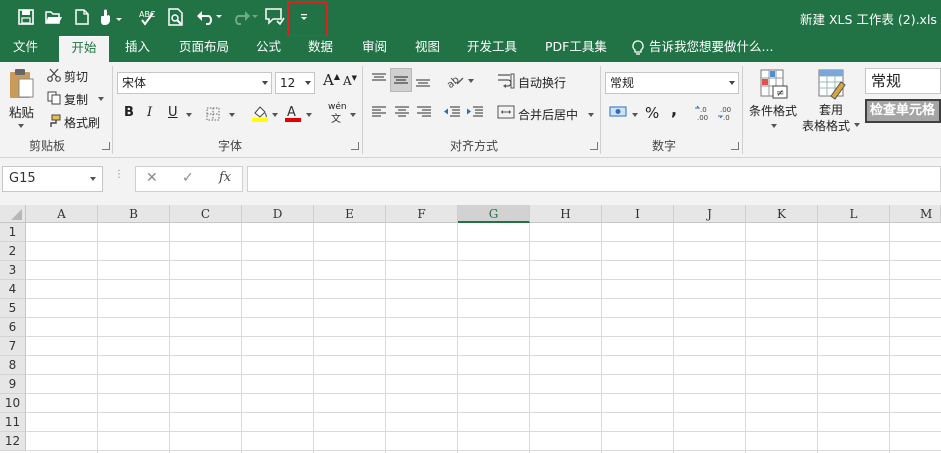  Describe the element at coordinates (148, 17) in the screenshot. I see `spelling-icon: ABC` at that location.